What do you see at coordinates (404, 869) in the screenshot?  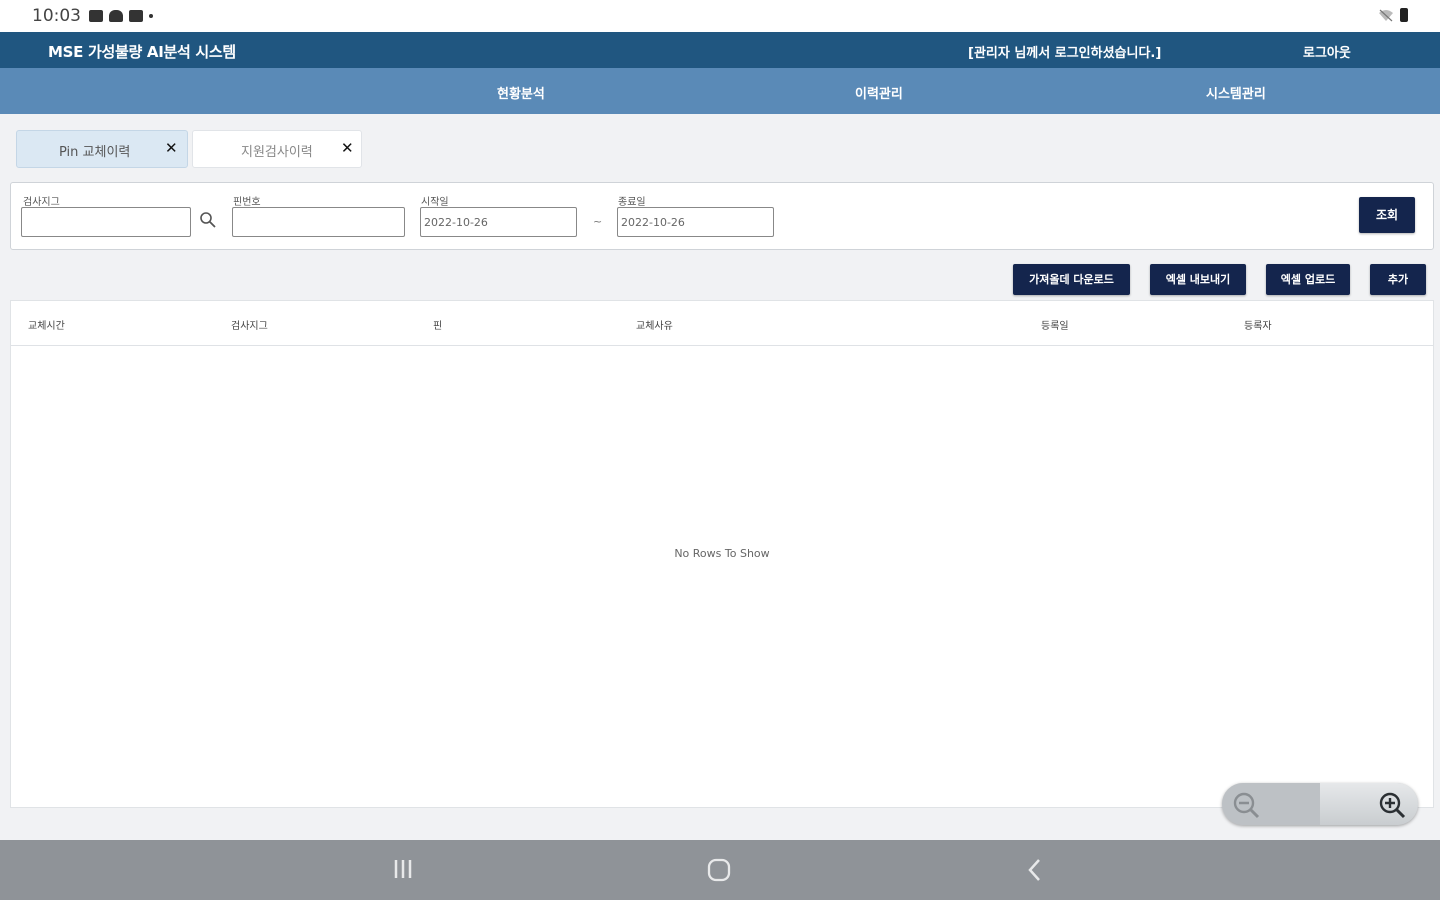 I see `recent-apps-icon` at bounding box center [404, 869].